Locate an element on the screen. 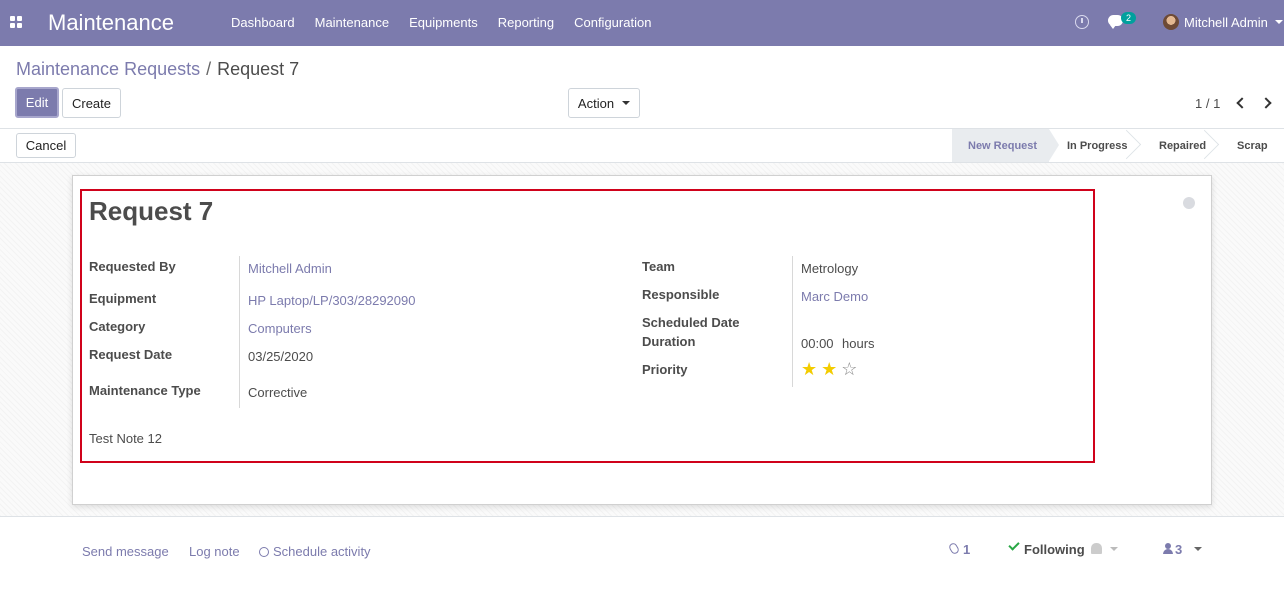  maintenance-type-label: Maintenance Type is located at coordinates (145, 390).